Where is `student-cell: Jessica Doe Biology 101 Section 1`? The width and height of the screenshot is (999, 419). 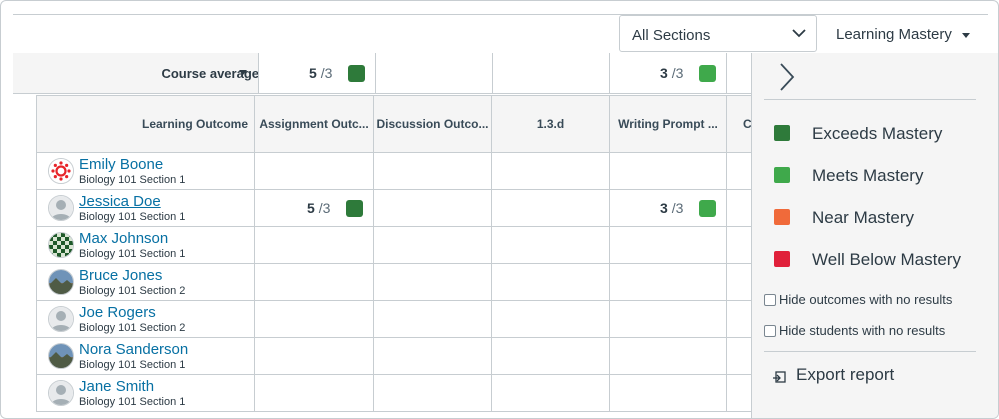
student-cell: Jessica Doe Biology 101 Section 1 is located at coordinates (145, 208).